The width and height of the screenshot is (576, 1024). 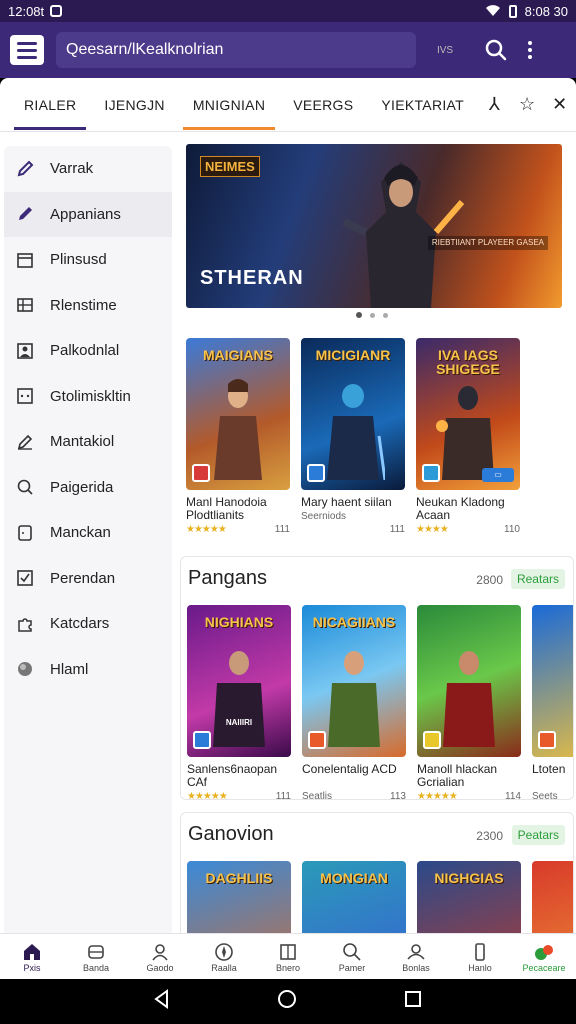 I want to click on sidebar-item-10: Perendan, so click(x=88, y=579).